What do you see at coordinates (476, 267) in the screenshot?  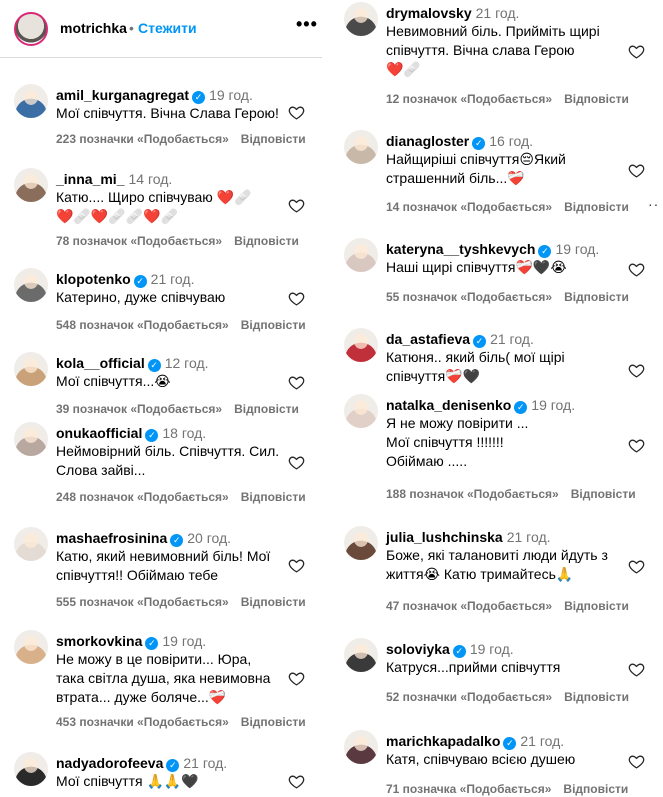 I see `comment-text: Наші щирі співчуття❤️‍🩹🖤😭` at bounding box center [476, 267].